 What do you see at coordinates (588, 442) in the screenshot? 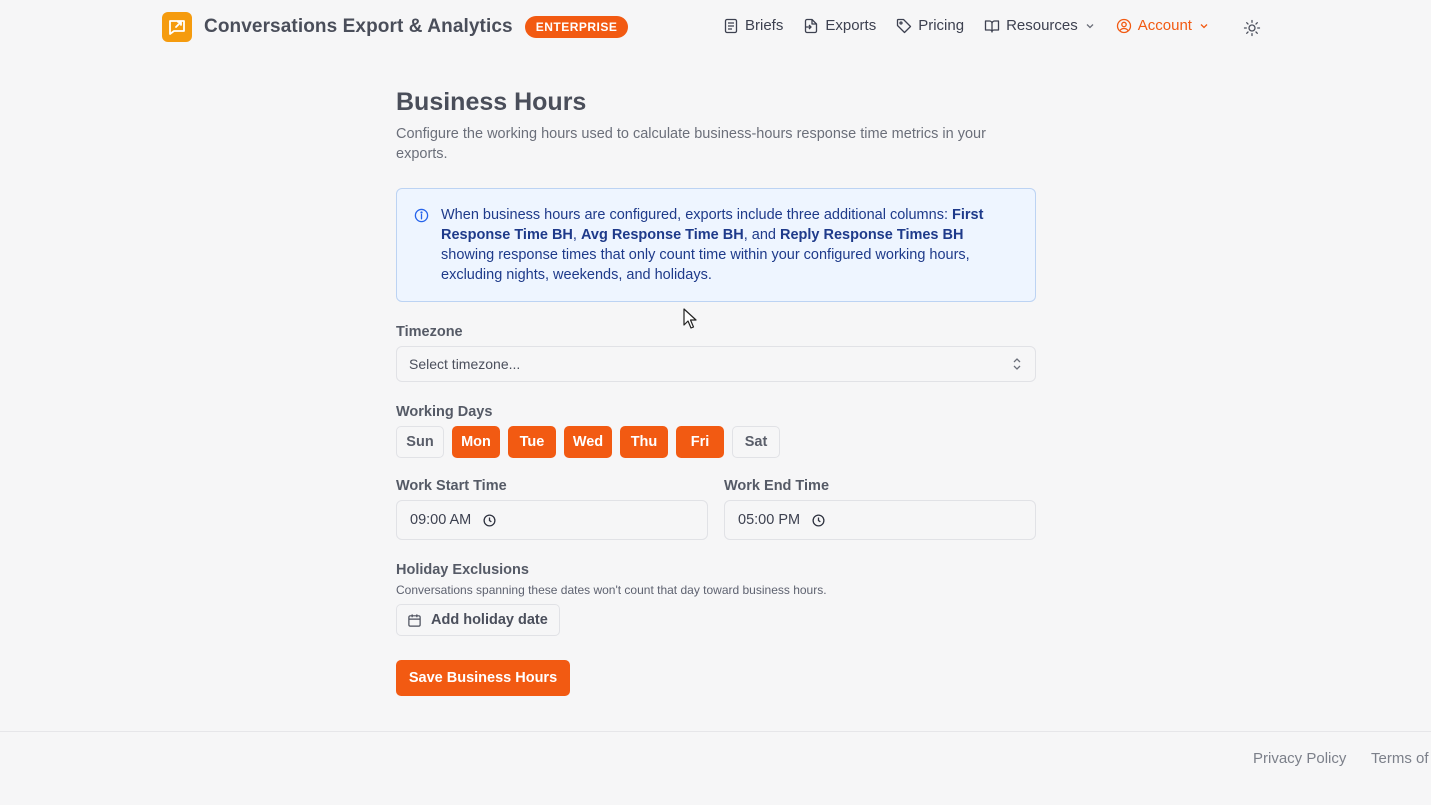
I see `day-toggle-wed: Wed` at bounding box center [588, 442].